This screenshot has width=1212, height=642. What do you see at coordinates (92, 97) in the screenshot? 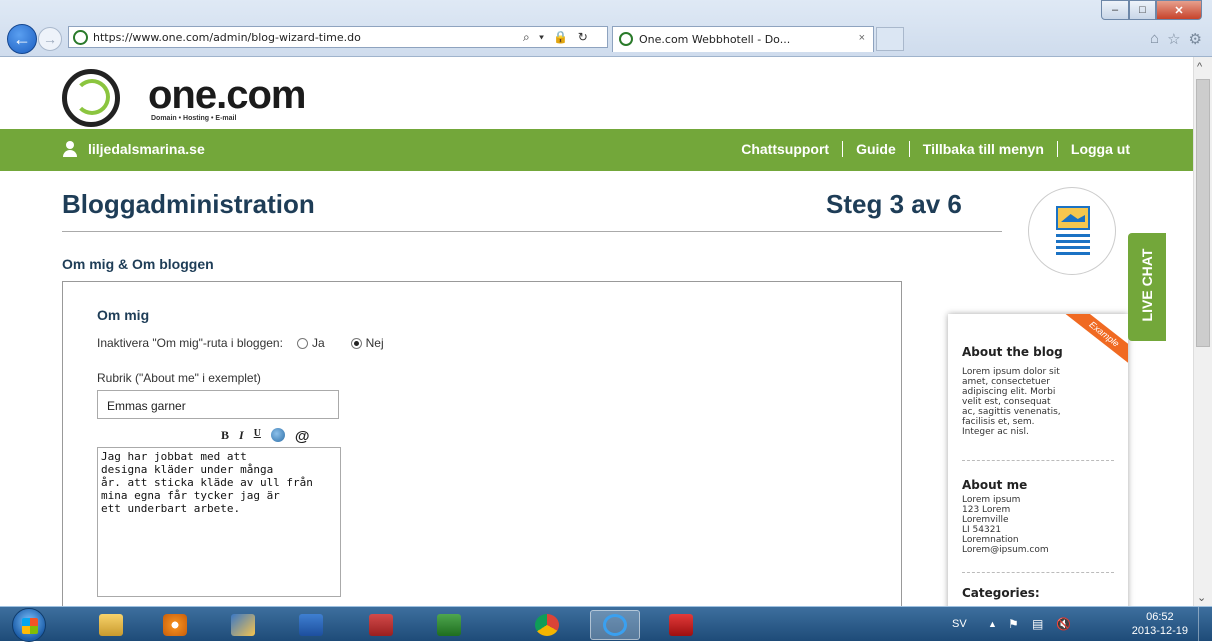
I see `logo-inner-ring-icon` at bounding box center [92, 97].